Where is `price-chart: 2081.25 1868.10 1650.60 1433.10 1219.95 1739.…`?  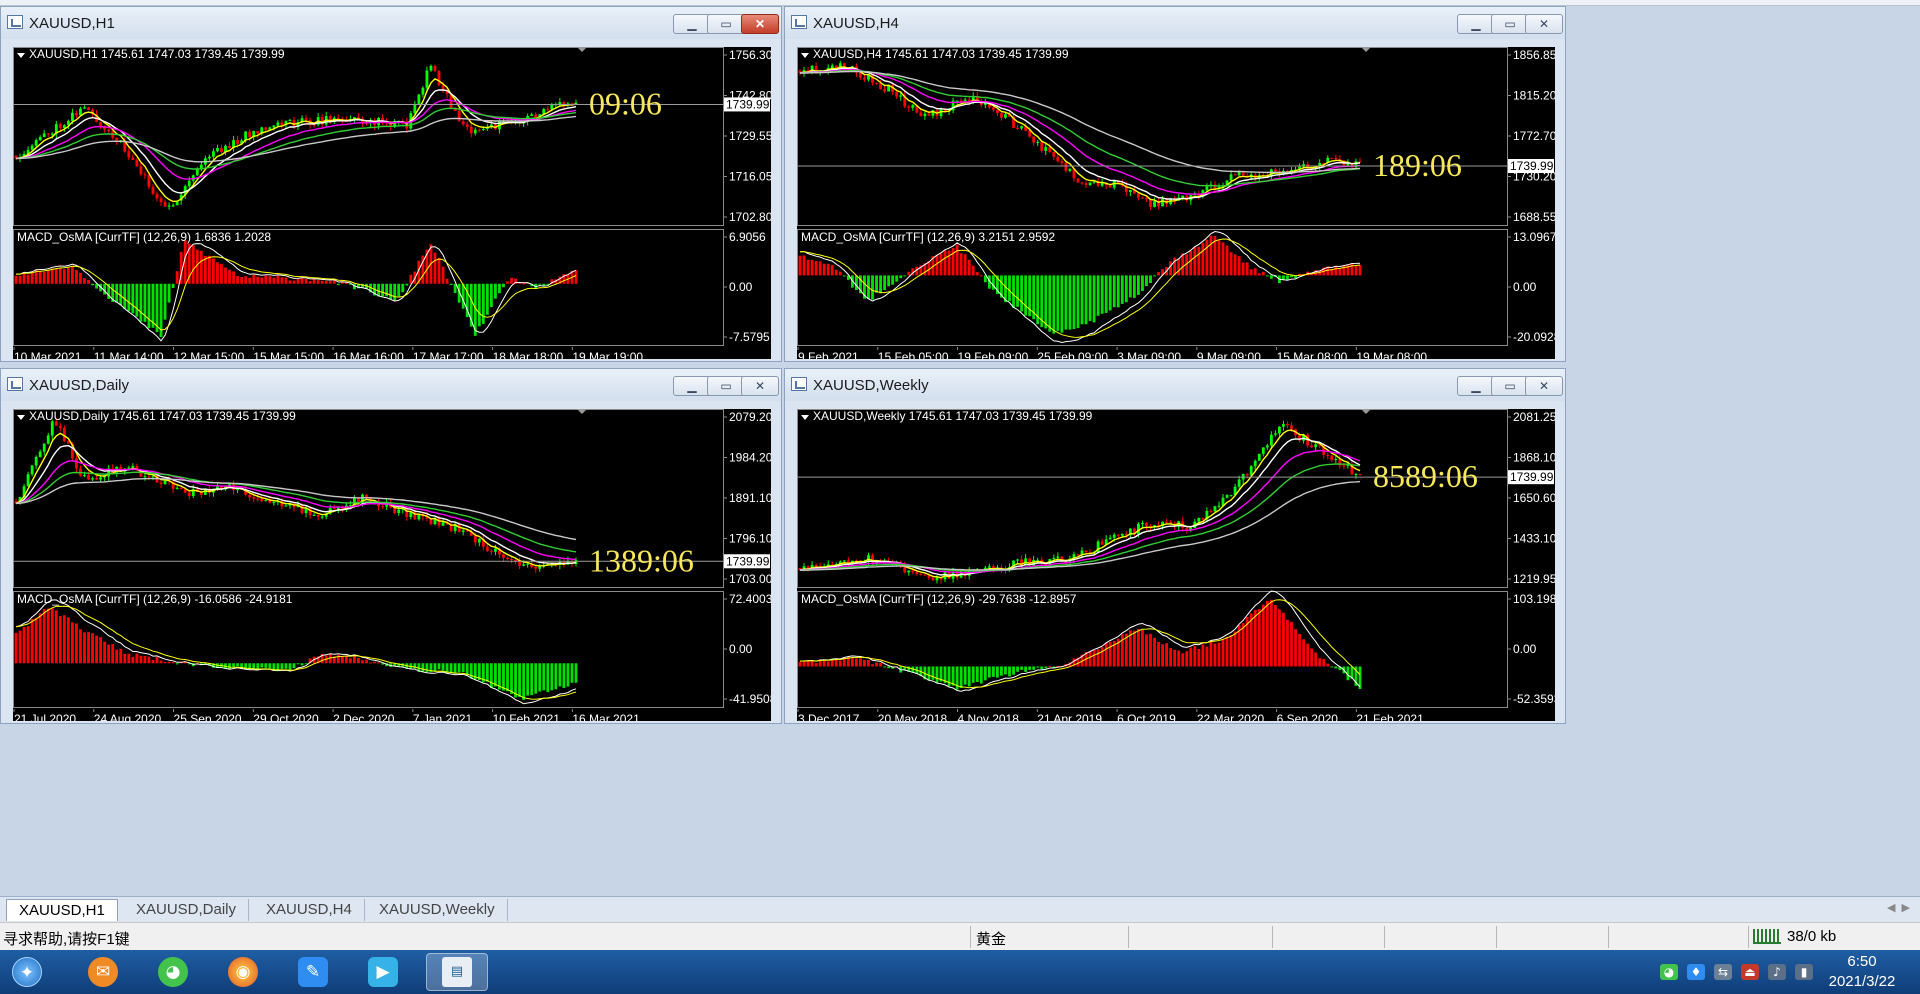 price-chart: 2081.25 1868.10 1650.60 1433.10 1219.95 1739.… is located at coordinates (1176, 565).